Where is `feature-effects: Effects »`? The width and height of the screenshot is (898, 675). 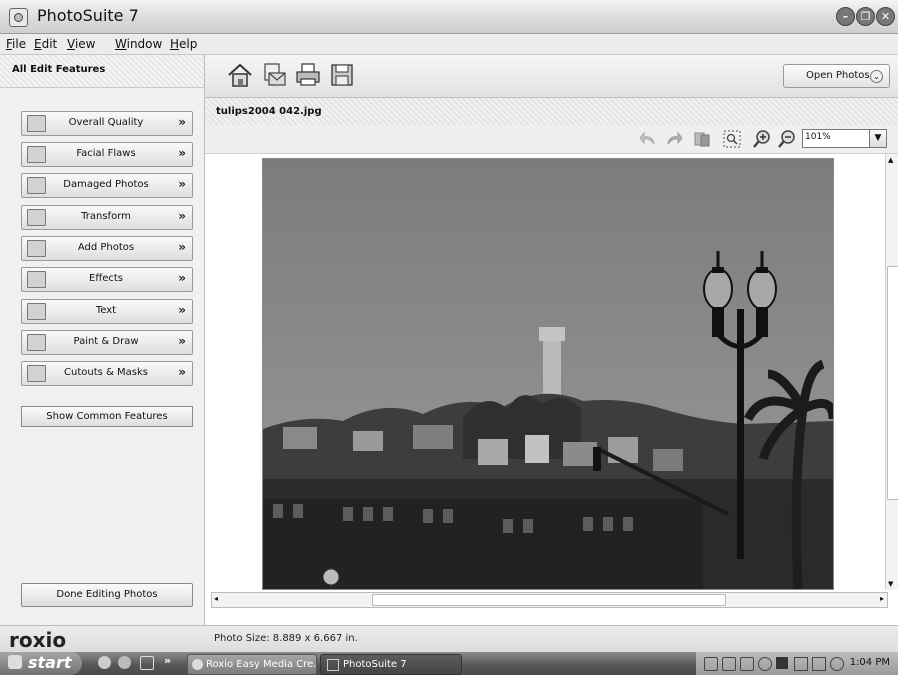 feature-effects: Effects » is located at coordinates (107, 279).